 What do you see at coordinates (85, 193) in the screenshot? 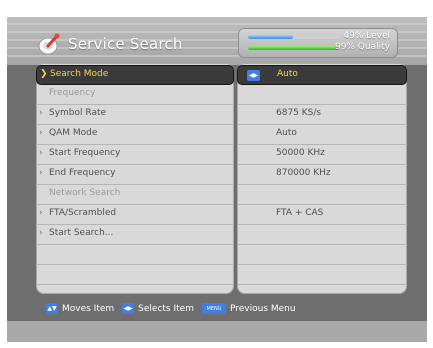
I see `menu-item-label: Network Search` at bounding box center [85, 193].